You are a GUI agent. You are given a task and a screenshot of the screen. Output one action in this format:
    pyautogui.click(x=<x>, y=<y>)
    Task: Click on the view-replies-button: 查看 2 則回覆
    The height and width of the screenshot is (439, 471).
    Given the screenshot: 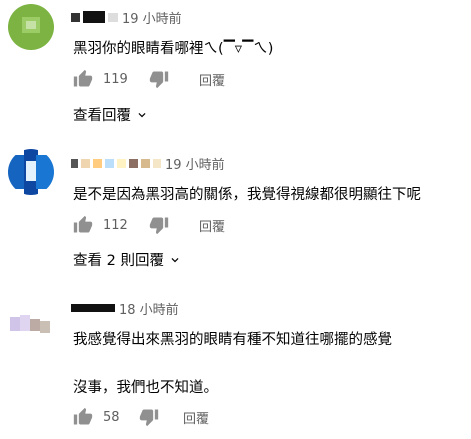 What is the action you would take?
    pyautogui.click(x=127, y=259)
    